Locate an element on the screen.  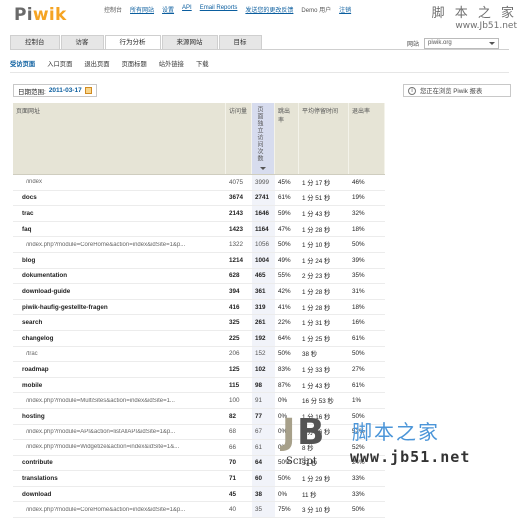
calendar-icon is located at coordinates (88, 90).